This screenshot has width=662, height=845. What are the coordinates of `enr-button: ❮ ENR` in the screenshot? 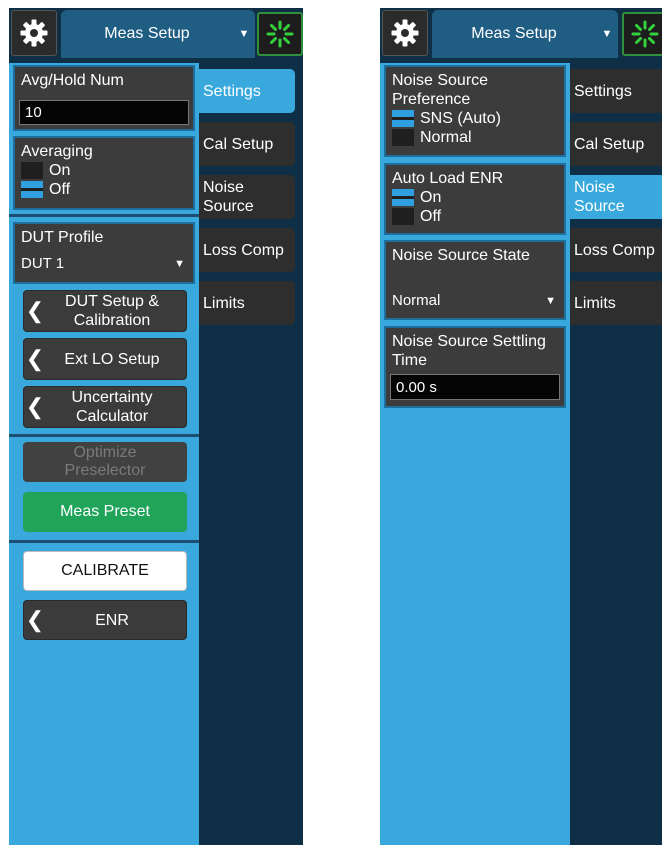 It's located at (105, 620).